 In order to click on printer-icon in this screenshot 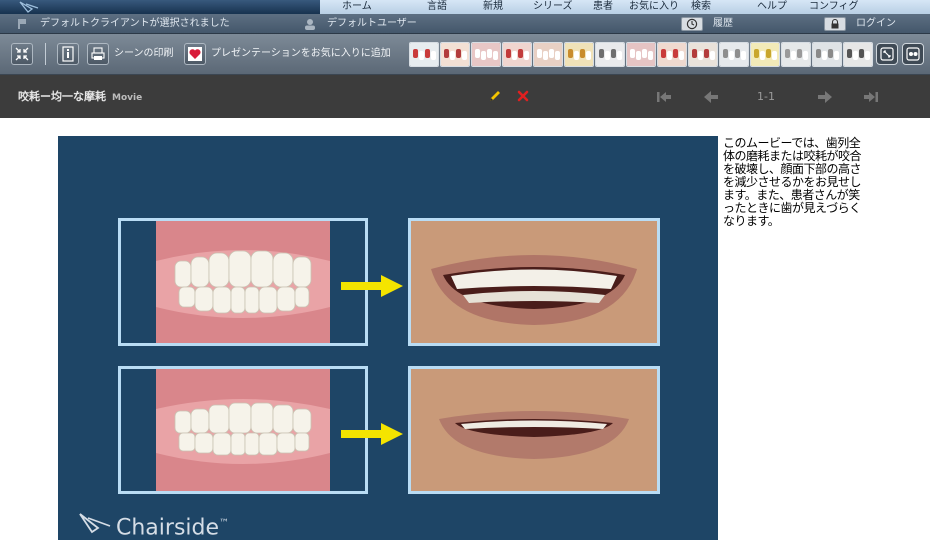, I will do `click(98, 53)`.